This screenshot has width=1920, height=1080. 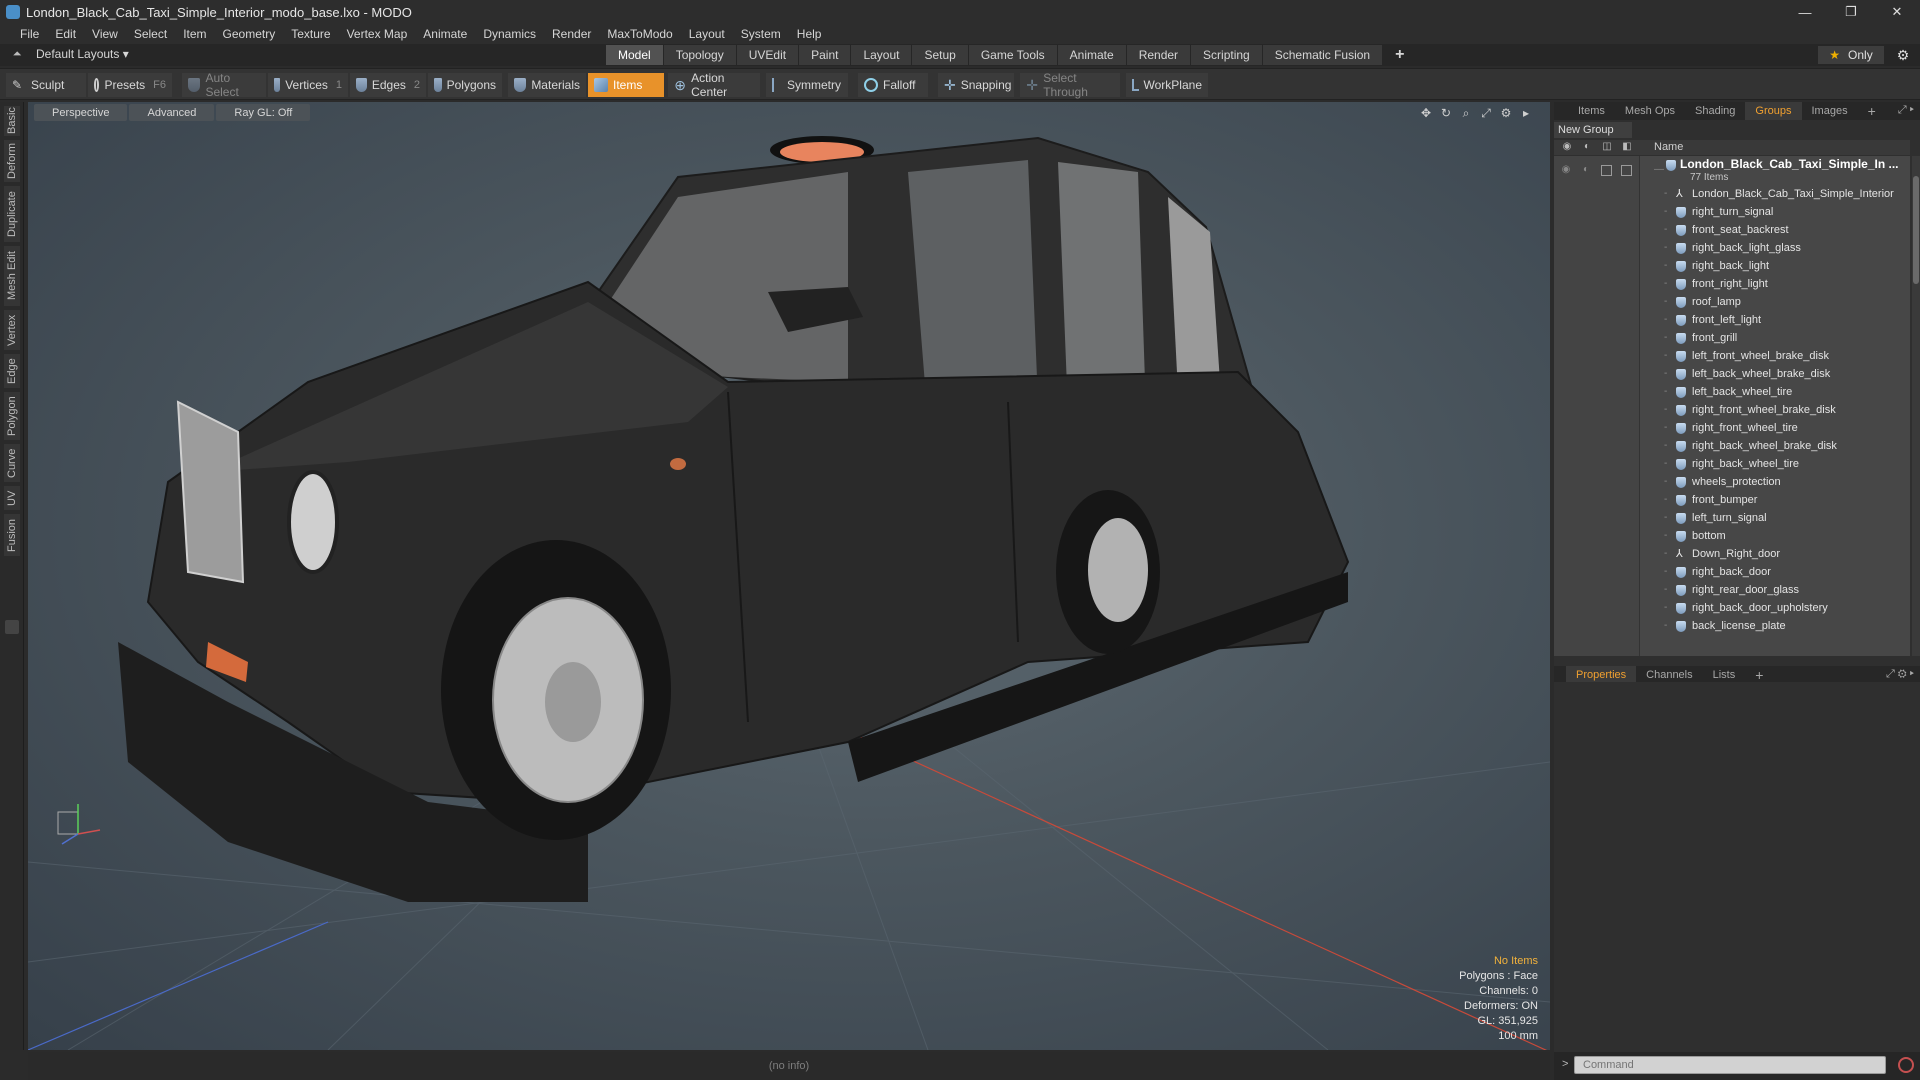 What do you see at coordinates (626, 85) in the screenshot?
I see `items-button: Items` at bounding box center [626, 85].